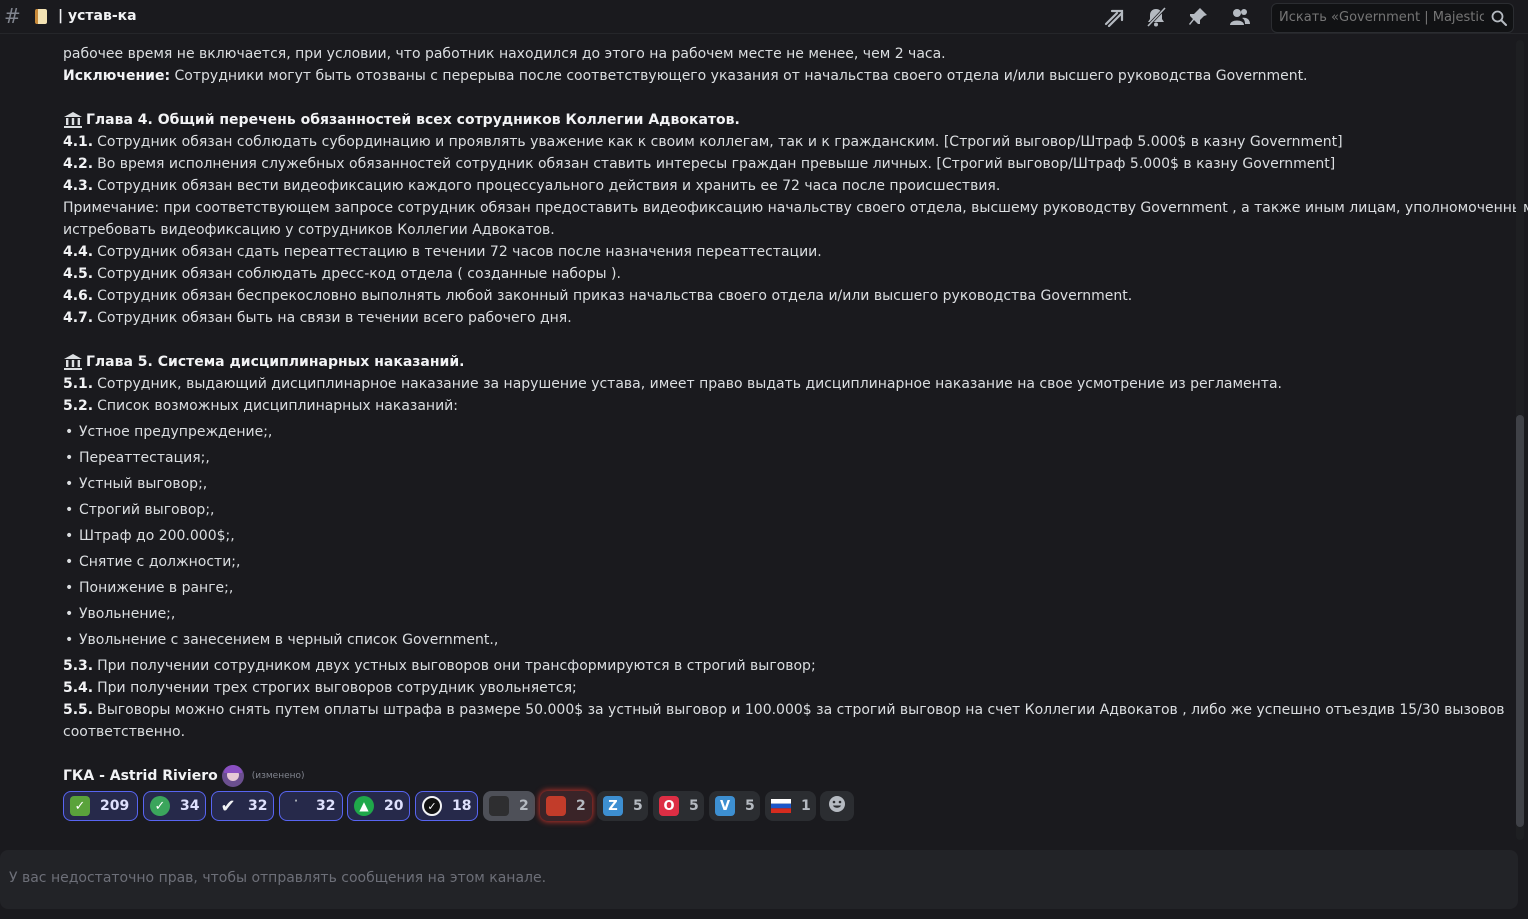 The height and width of the screenshot is (919, 1528). I want to click on search-box, so click(1392, 18).